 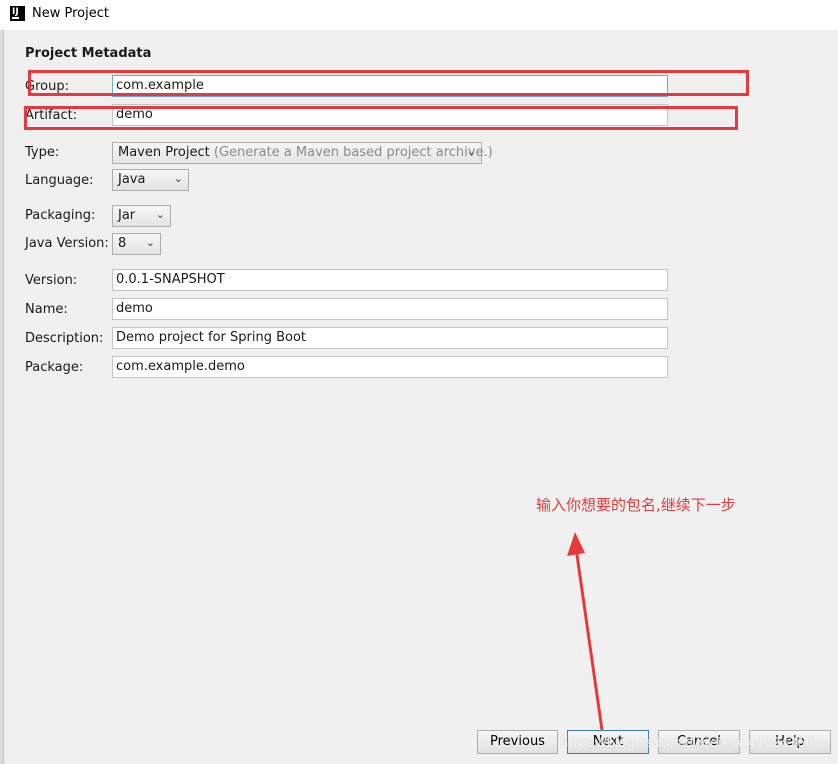 What do you see at coordinates (585, 631) in the screenshot?
I see `annotation-arrow-icon` at bounding box center [585, 631].